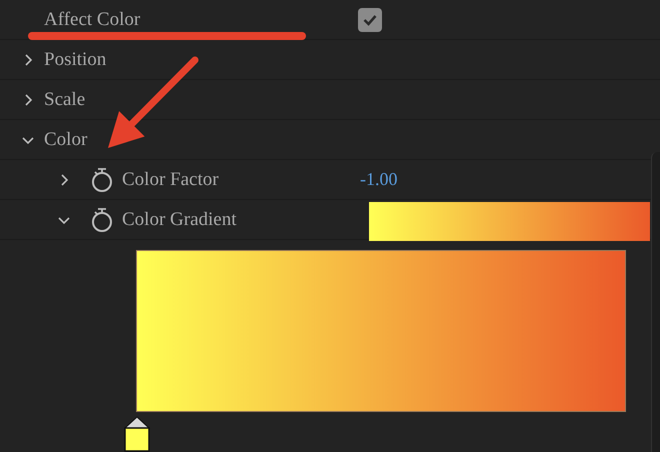 The height and width of the screenshot is (452, 660). What do you see at coordinates (92, 19) in the screenshot?
I see `property-label: Affect Color` at bounding box center [92, 19].